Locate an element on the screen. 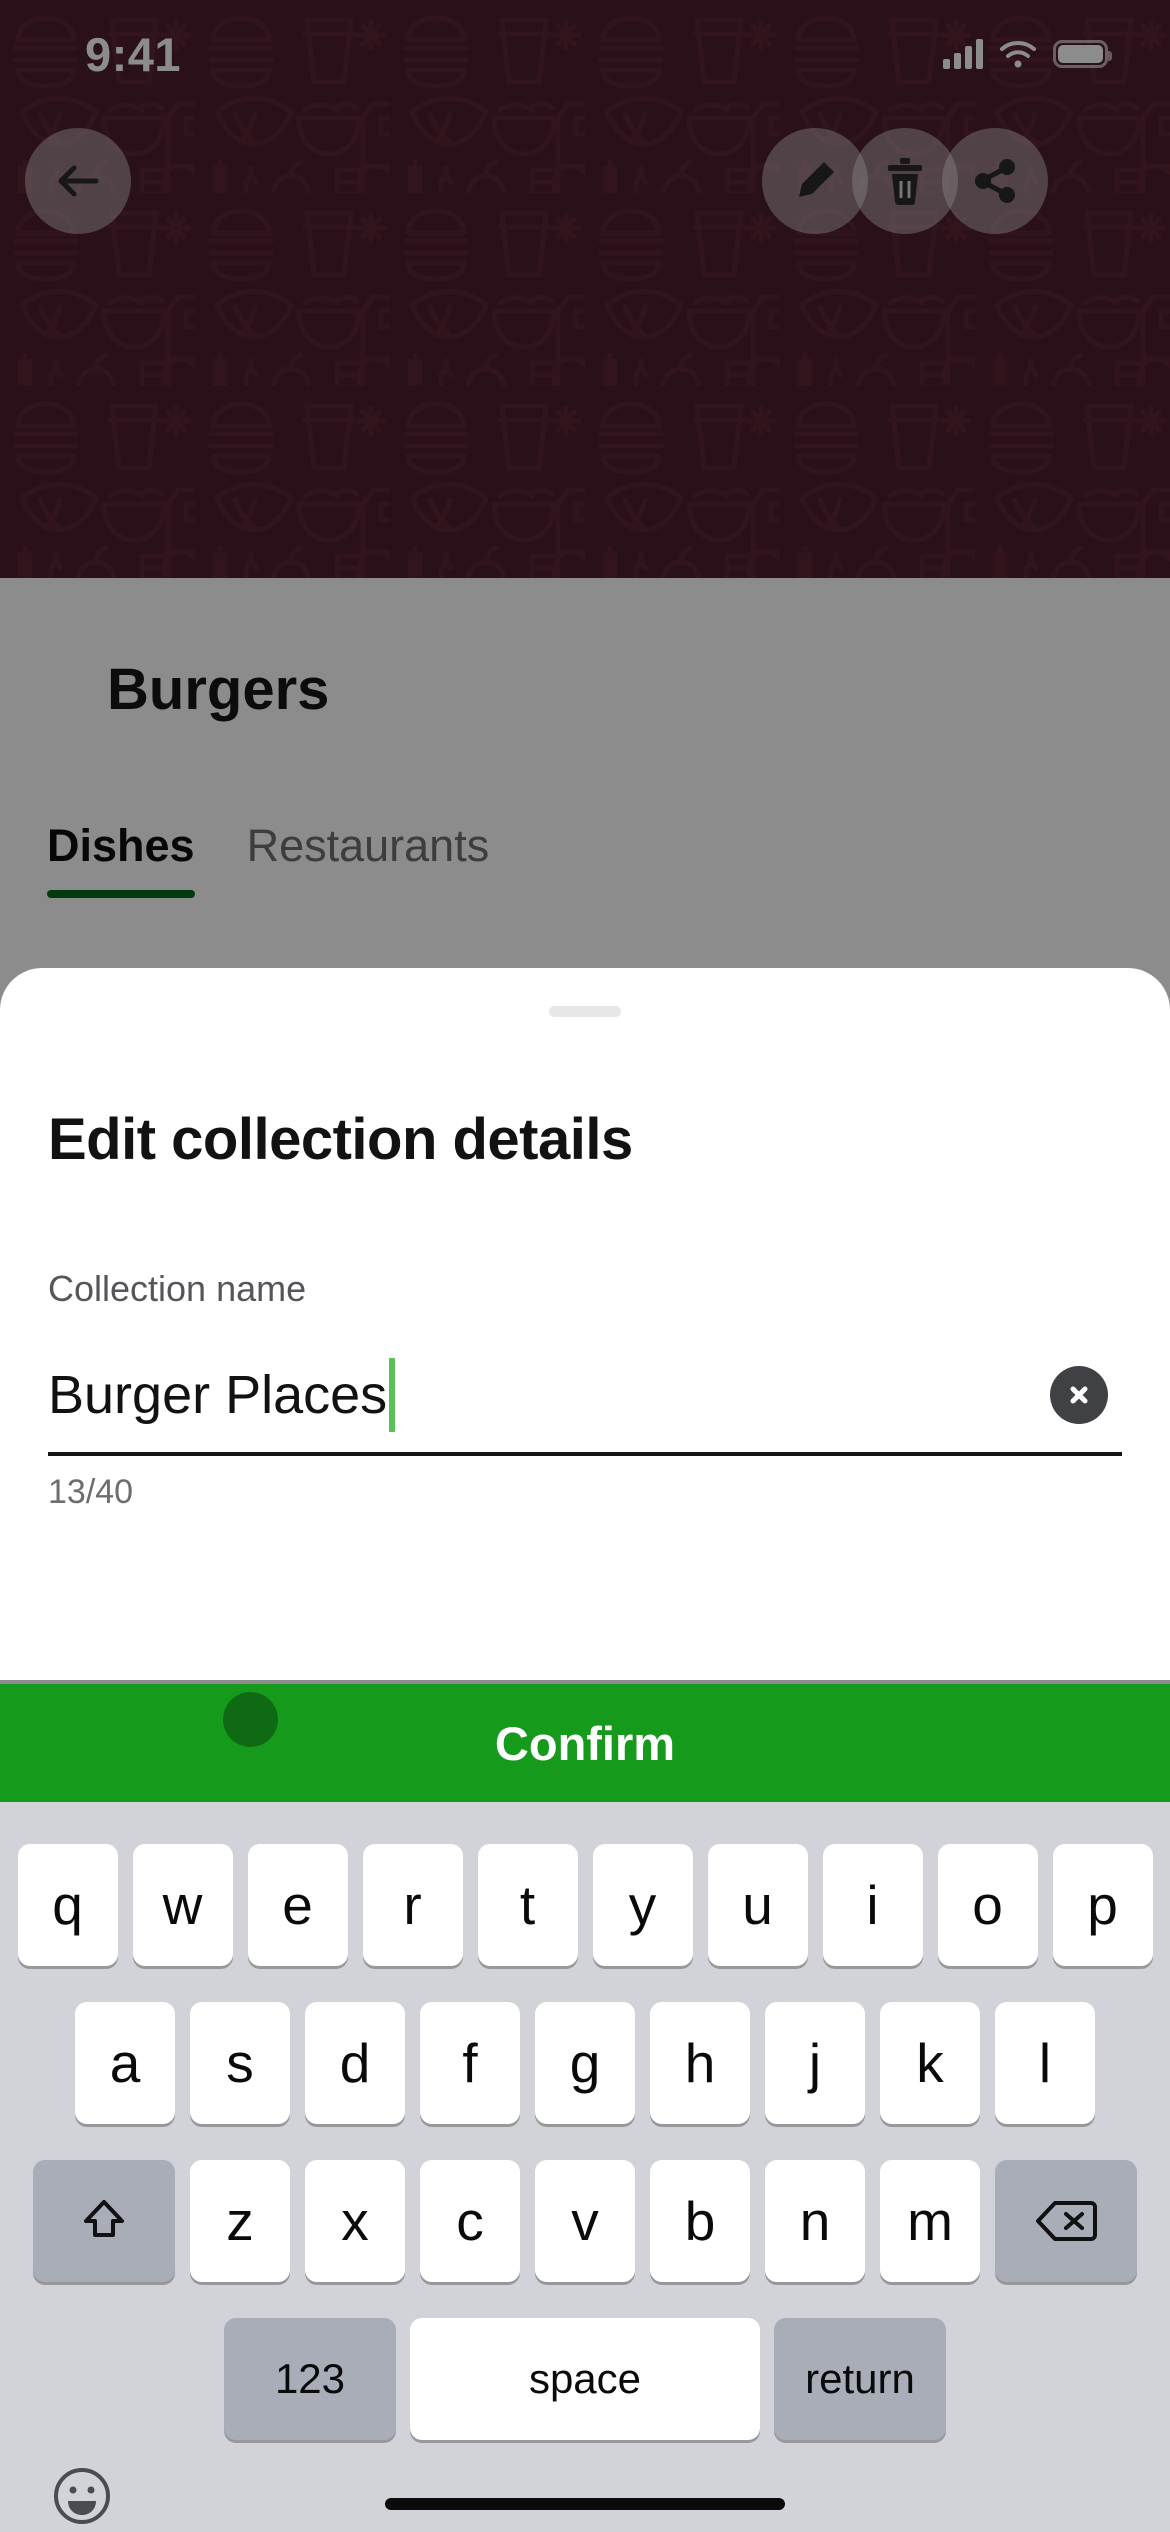 Image resolution: width=1170 pixels, height=2532 pixels. close-circle-icon is located at coordinates (1079, 1395).